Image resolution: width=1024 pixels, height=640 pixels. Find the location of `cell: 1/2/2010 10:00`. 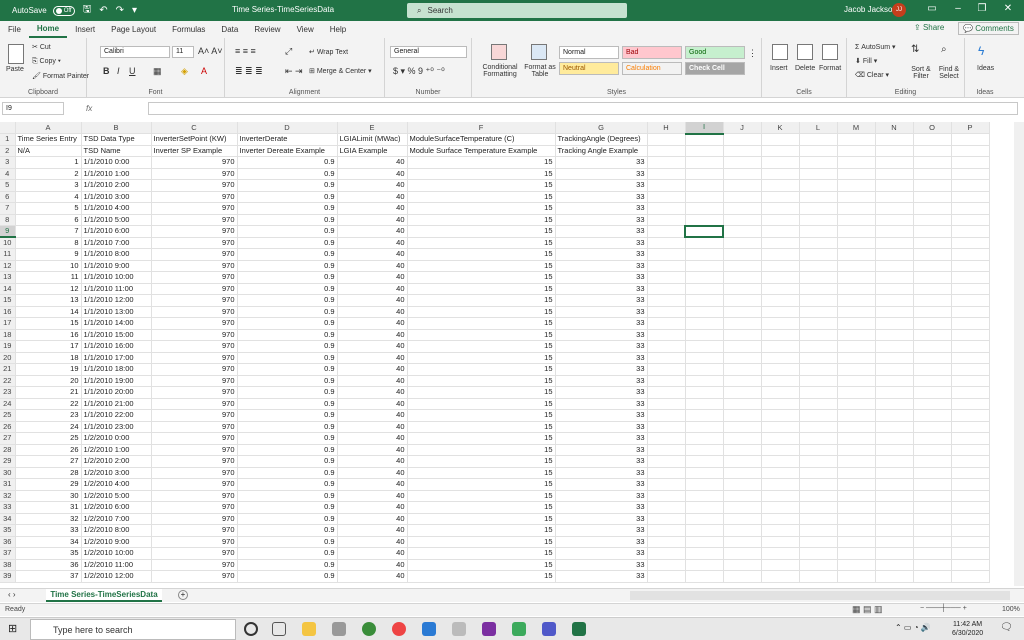

cell: 1/2/2010 10:00 is located at coordinates (116, 553).